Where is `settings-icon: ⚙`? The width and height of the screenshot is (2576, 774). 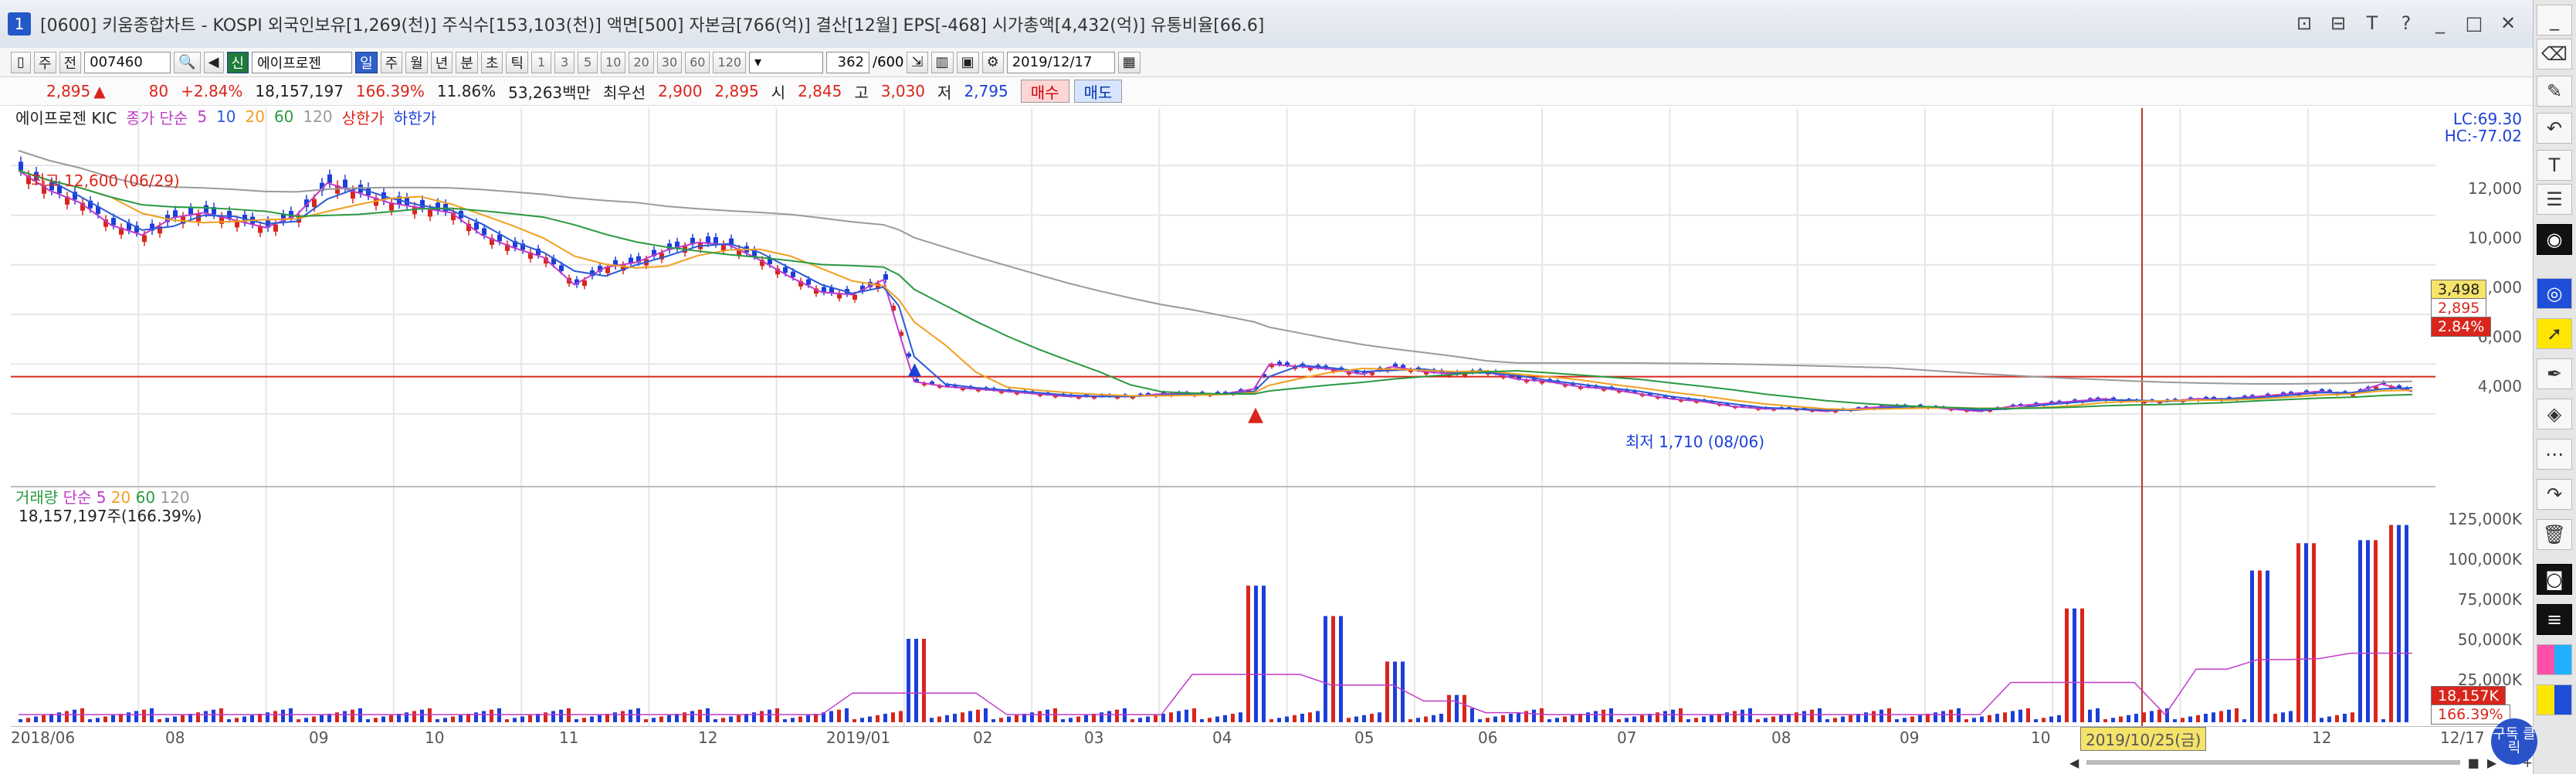
settings-icon: ⚙ is located at coordinates (992, 62).